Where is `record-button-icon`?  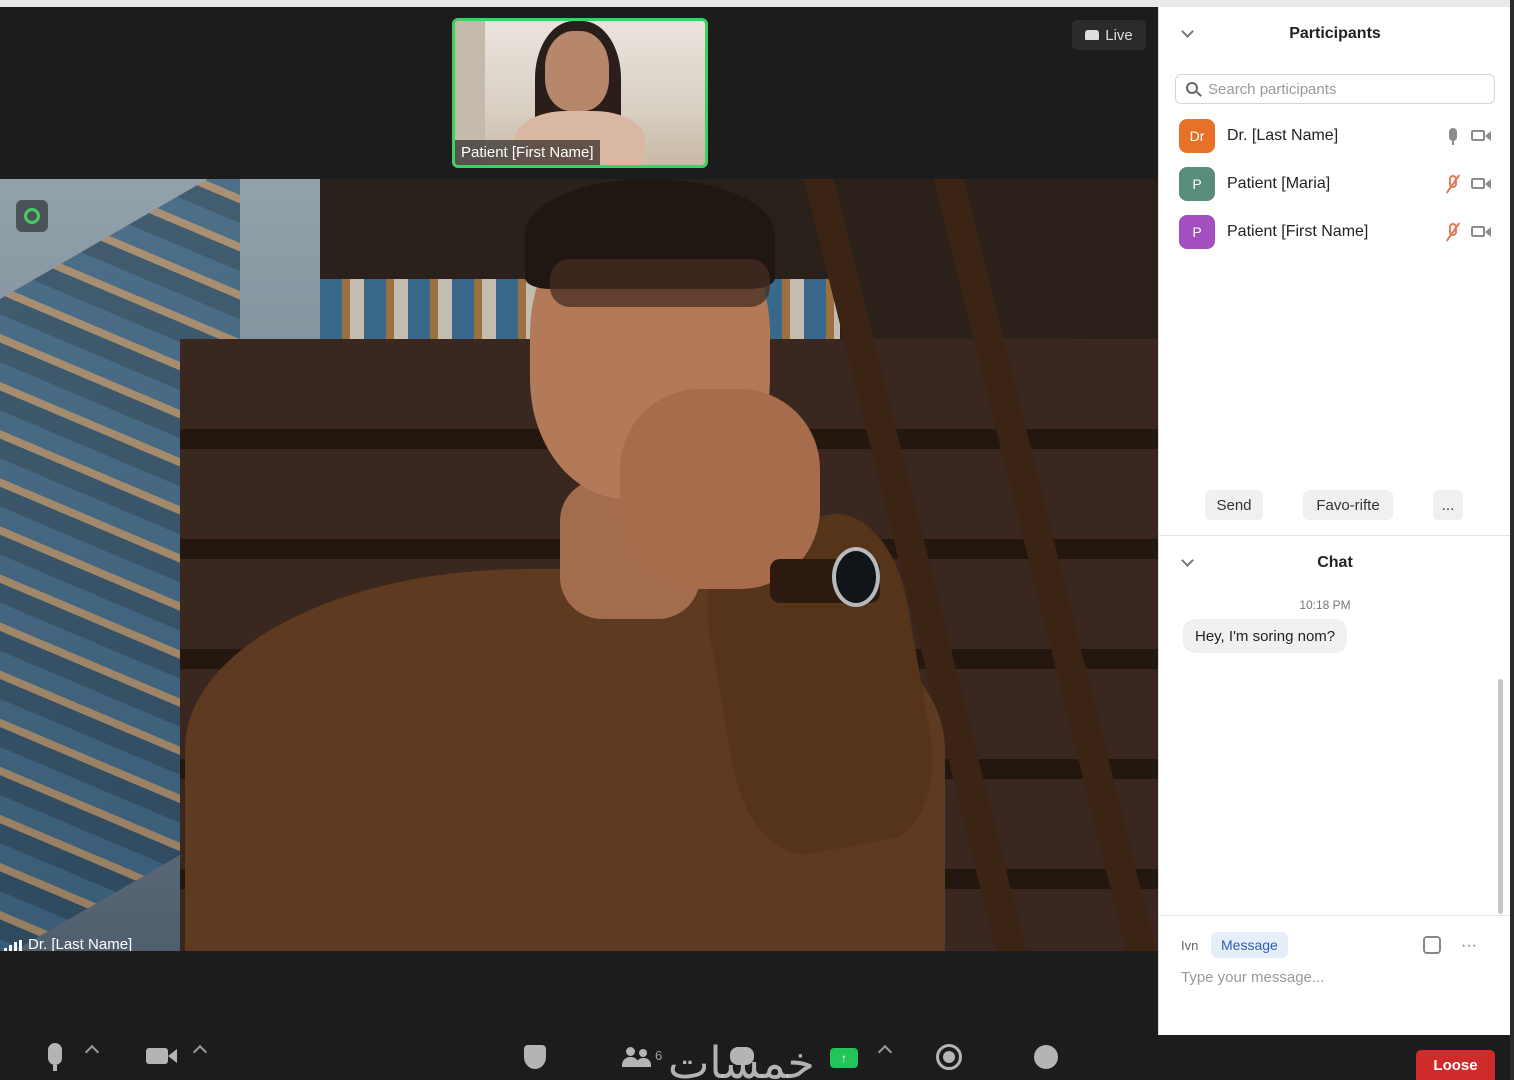
record-button-icon is located at coordinates (949, 1057).